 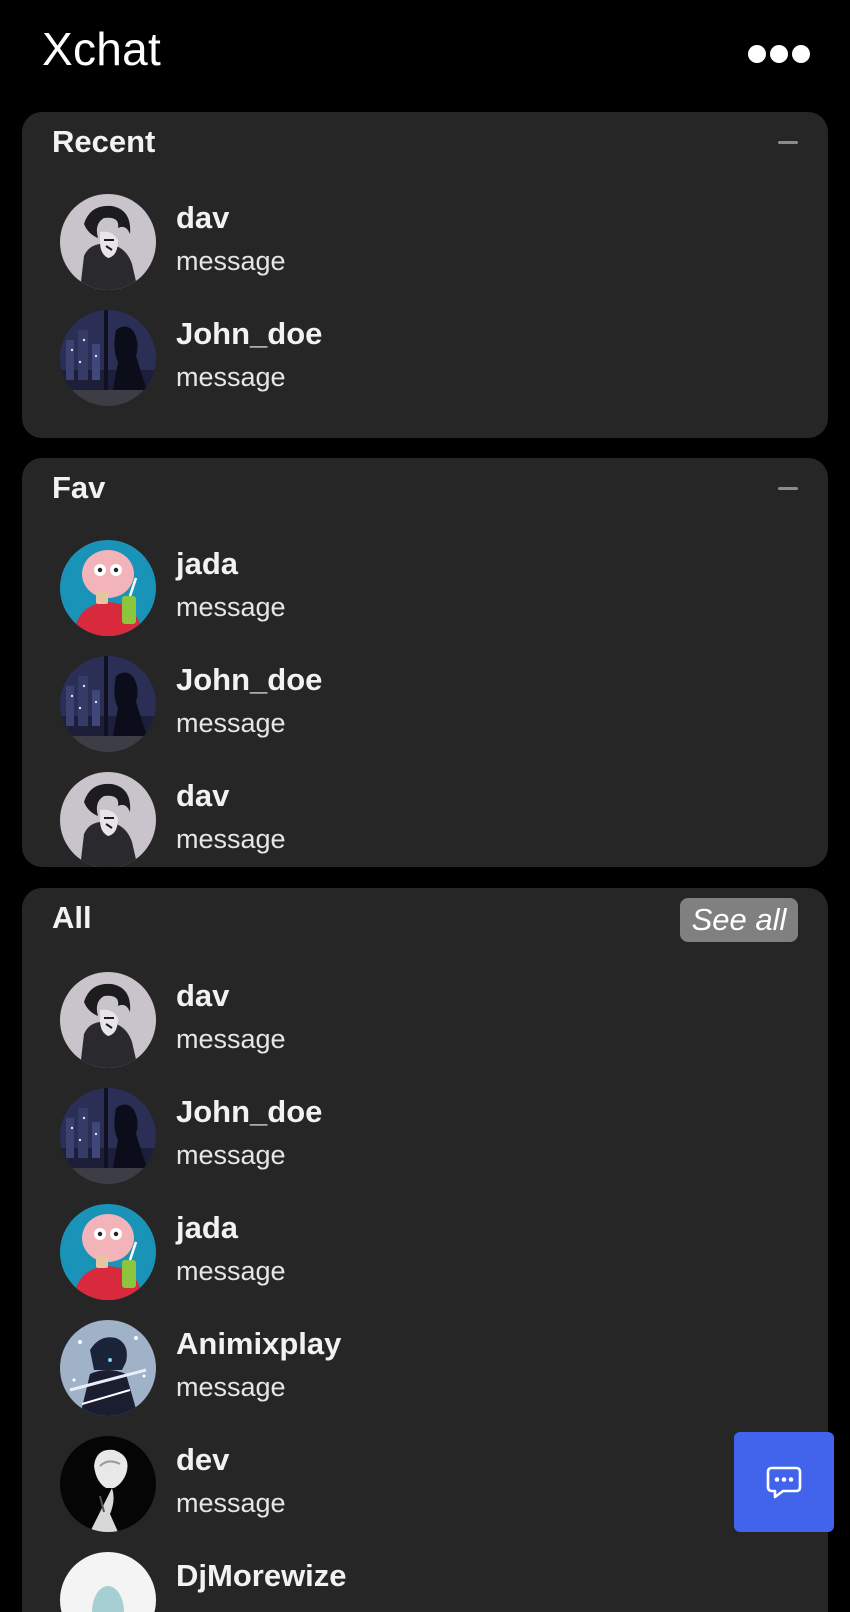 I want to click on chat-name: dev, so click(x=203, y=1459).